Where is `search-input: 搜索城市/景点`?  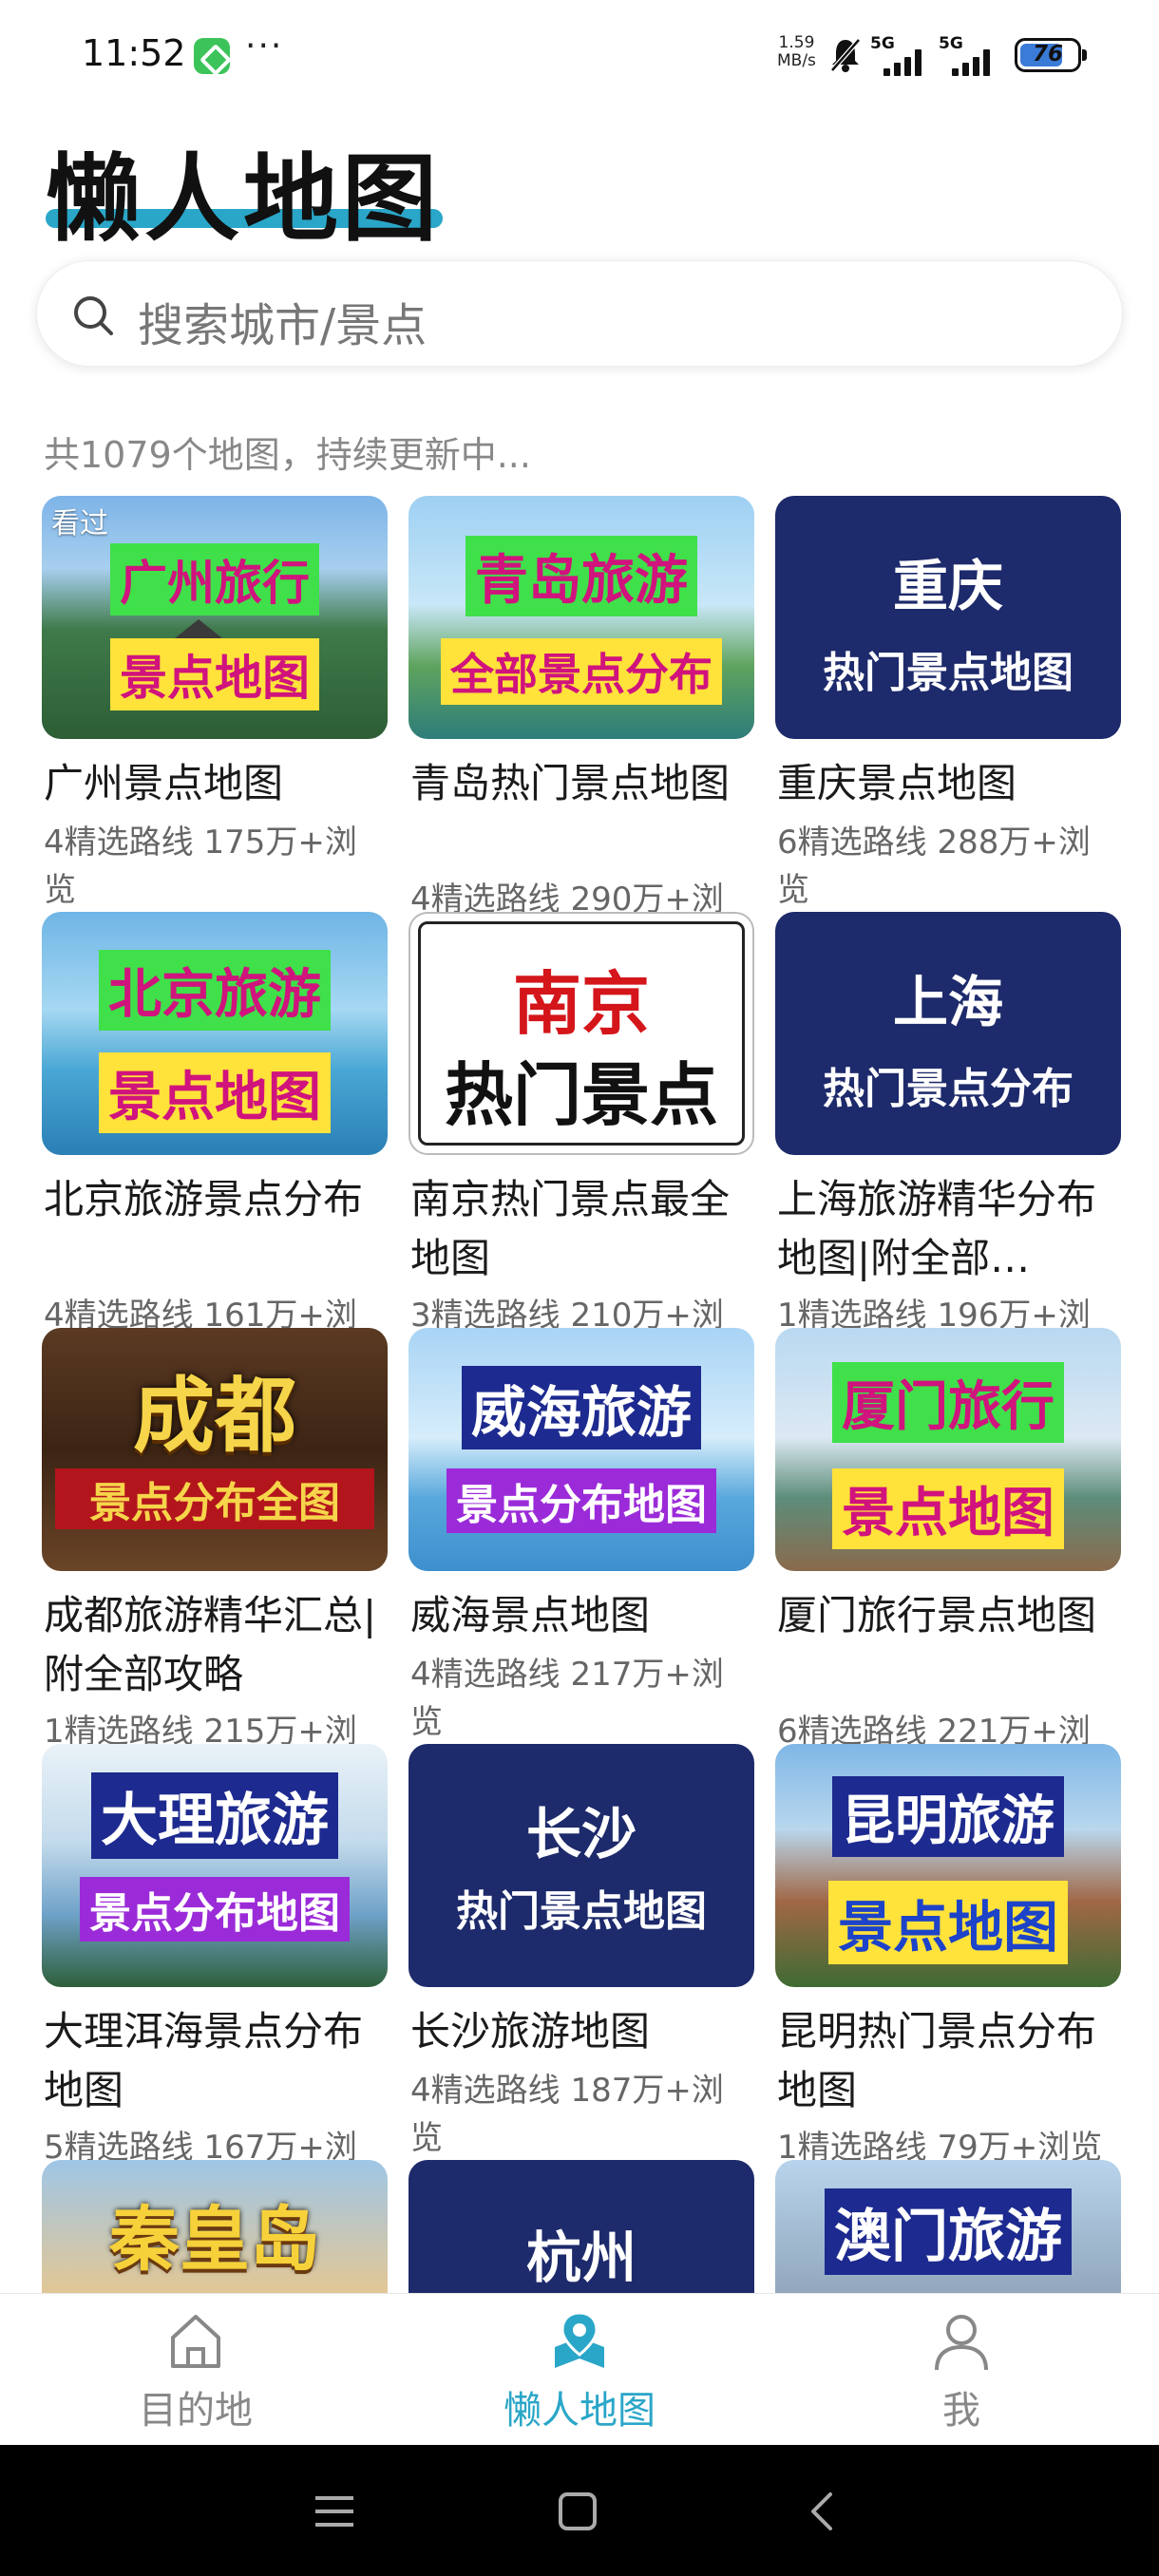 search-input: 搜索城市/景点 is located at coordinates (579, 313).